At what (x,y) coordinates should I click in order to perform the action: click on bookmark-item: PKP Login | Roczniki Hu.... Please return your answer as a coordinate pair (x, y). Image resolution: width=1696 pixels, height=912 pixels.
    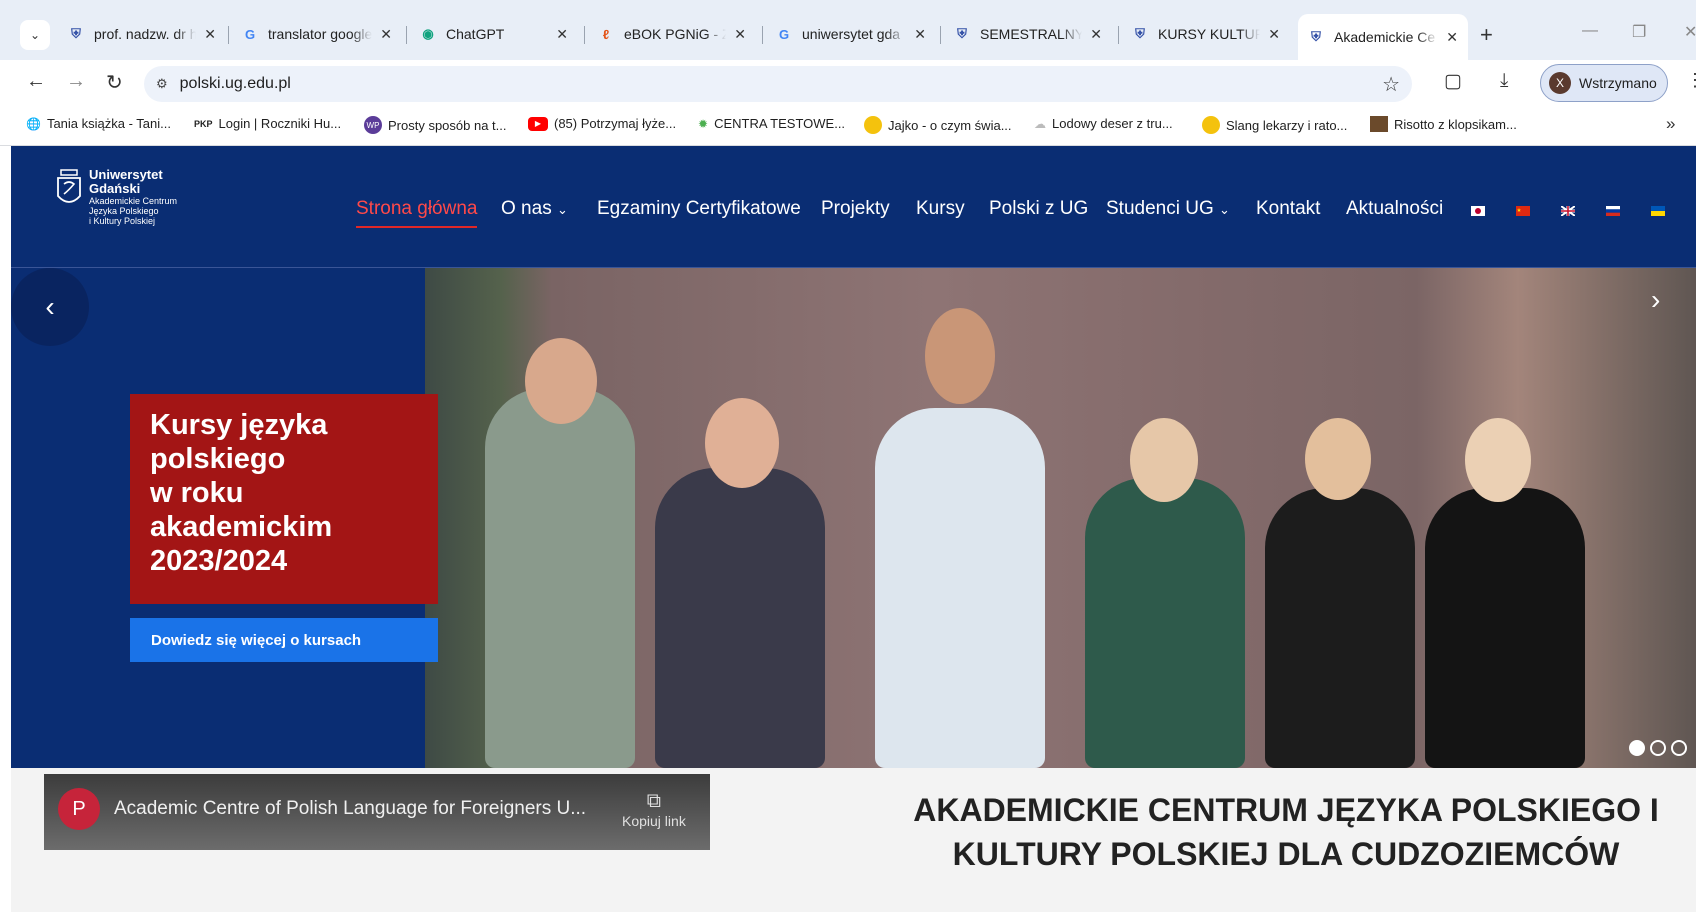
    Looking at the image, I should click on (267, 123).